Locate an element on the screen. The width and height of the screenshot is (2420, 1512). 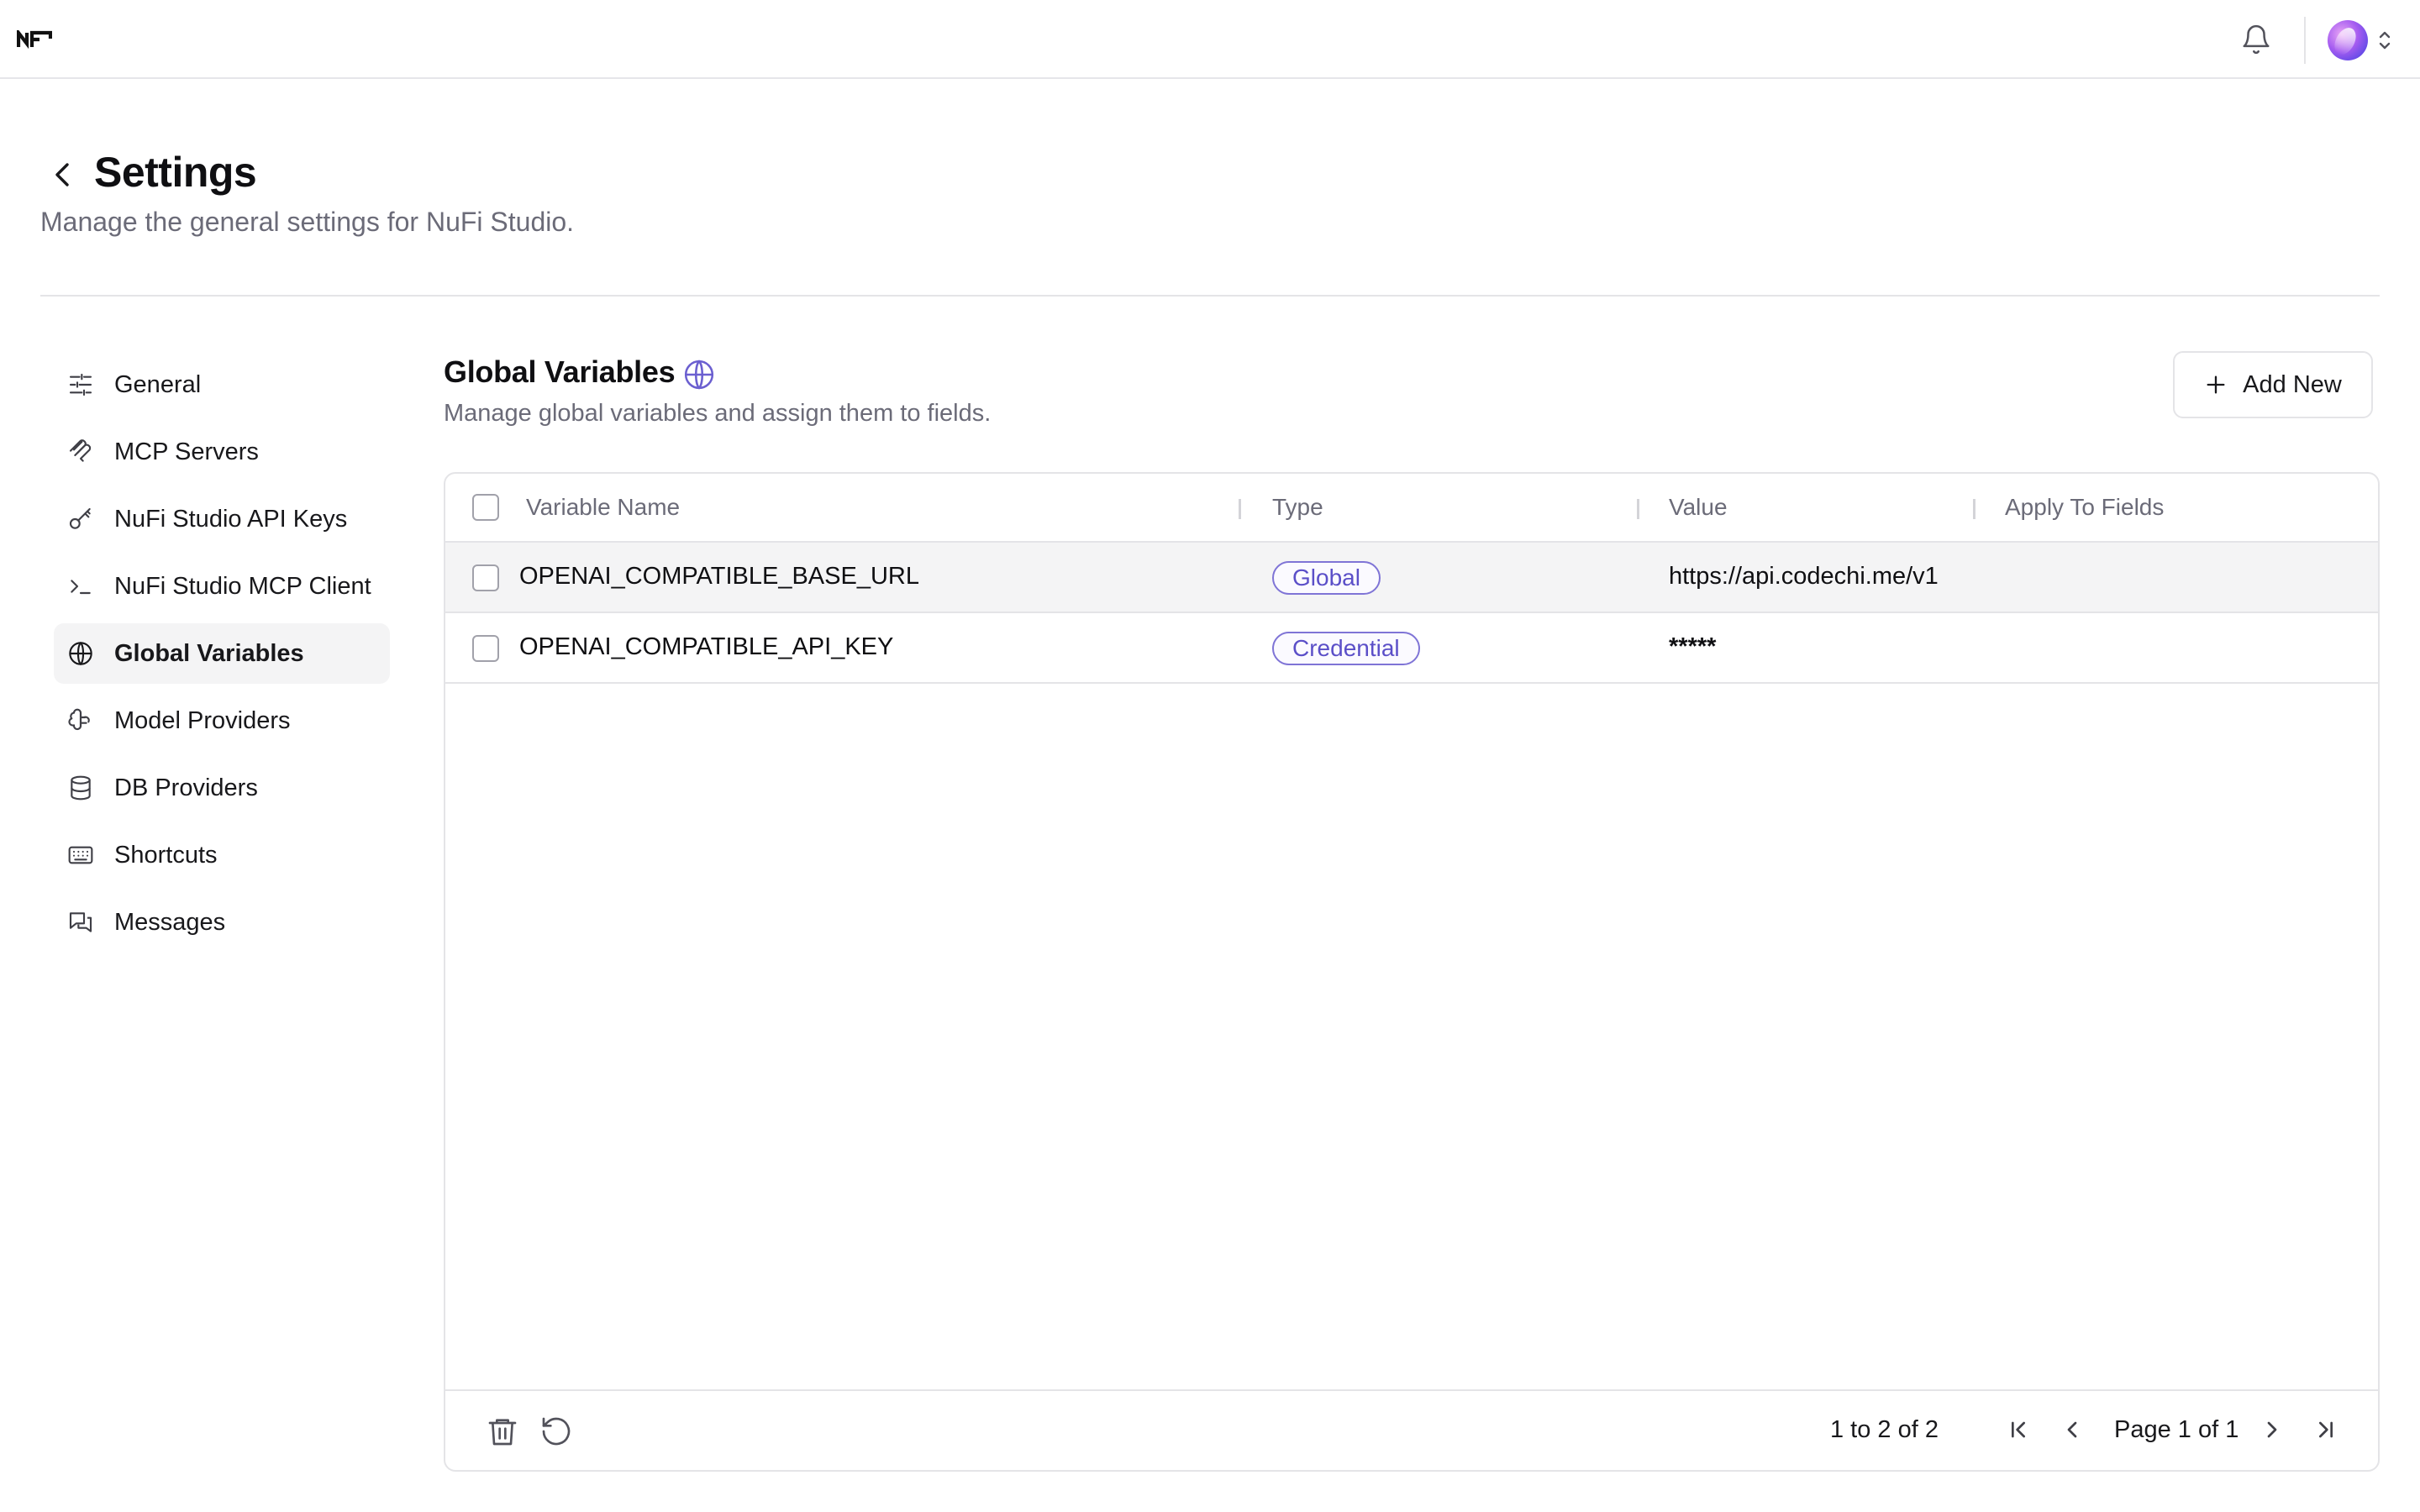
sidebar-item-messages: Messages is located at coordinates (222, 922).